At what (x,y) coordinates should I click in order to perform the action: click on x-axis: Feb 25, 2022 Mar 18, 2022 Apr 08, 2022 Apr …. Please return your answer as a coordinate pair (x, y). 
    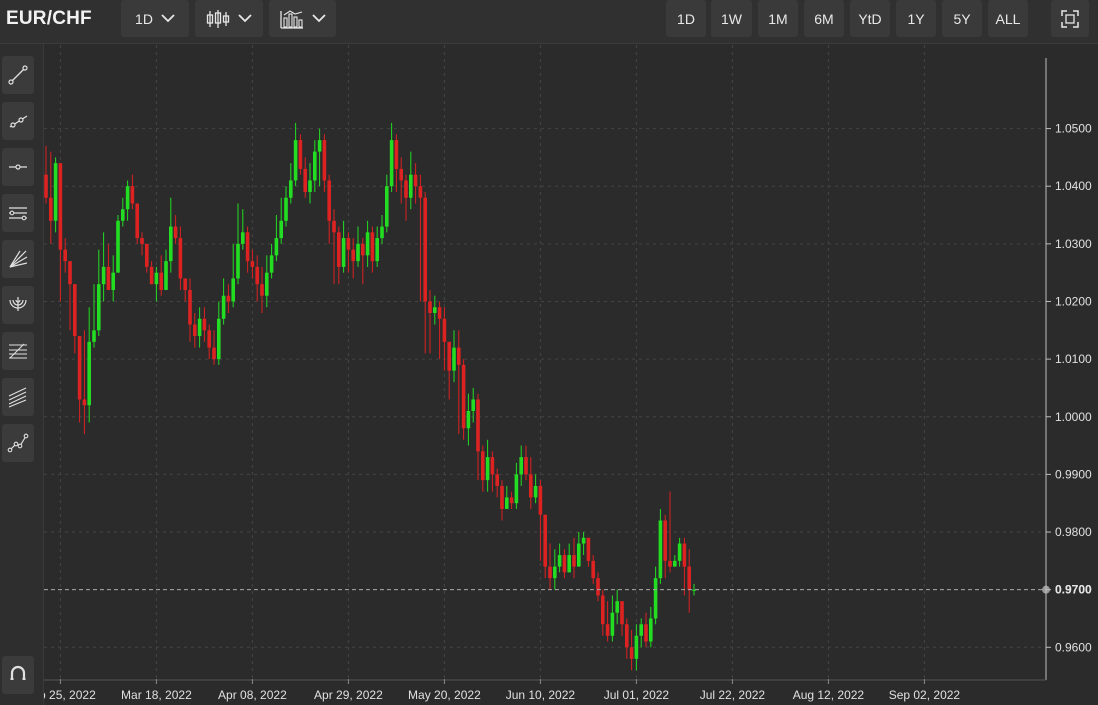
    Looking at the image, I should click on (492, 690).